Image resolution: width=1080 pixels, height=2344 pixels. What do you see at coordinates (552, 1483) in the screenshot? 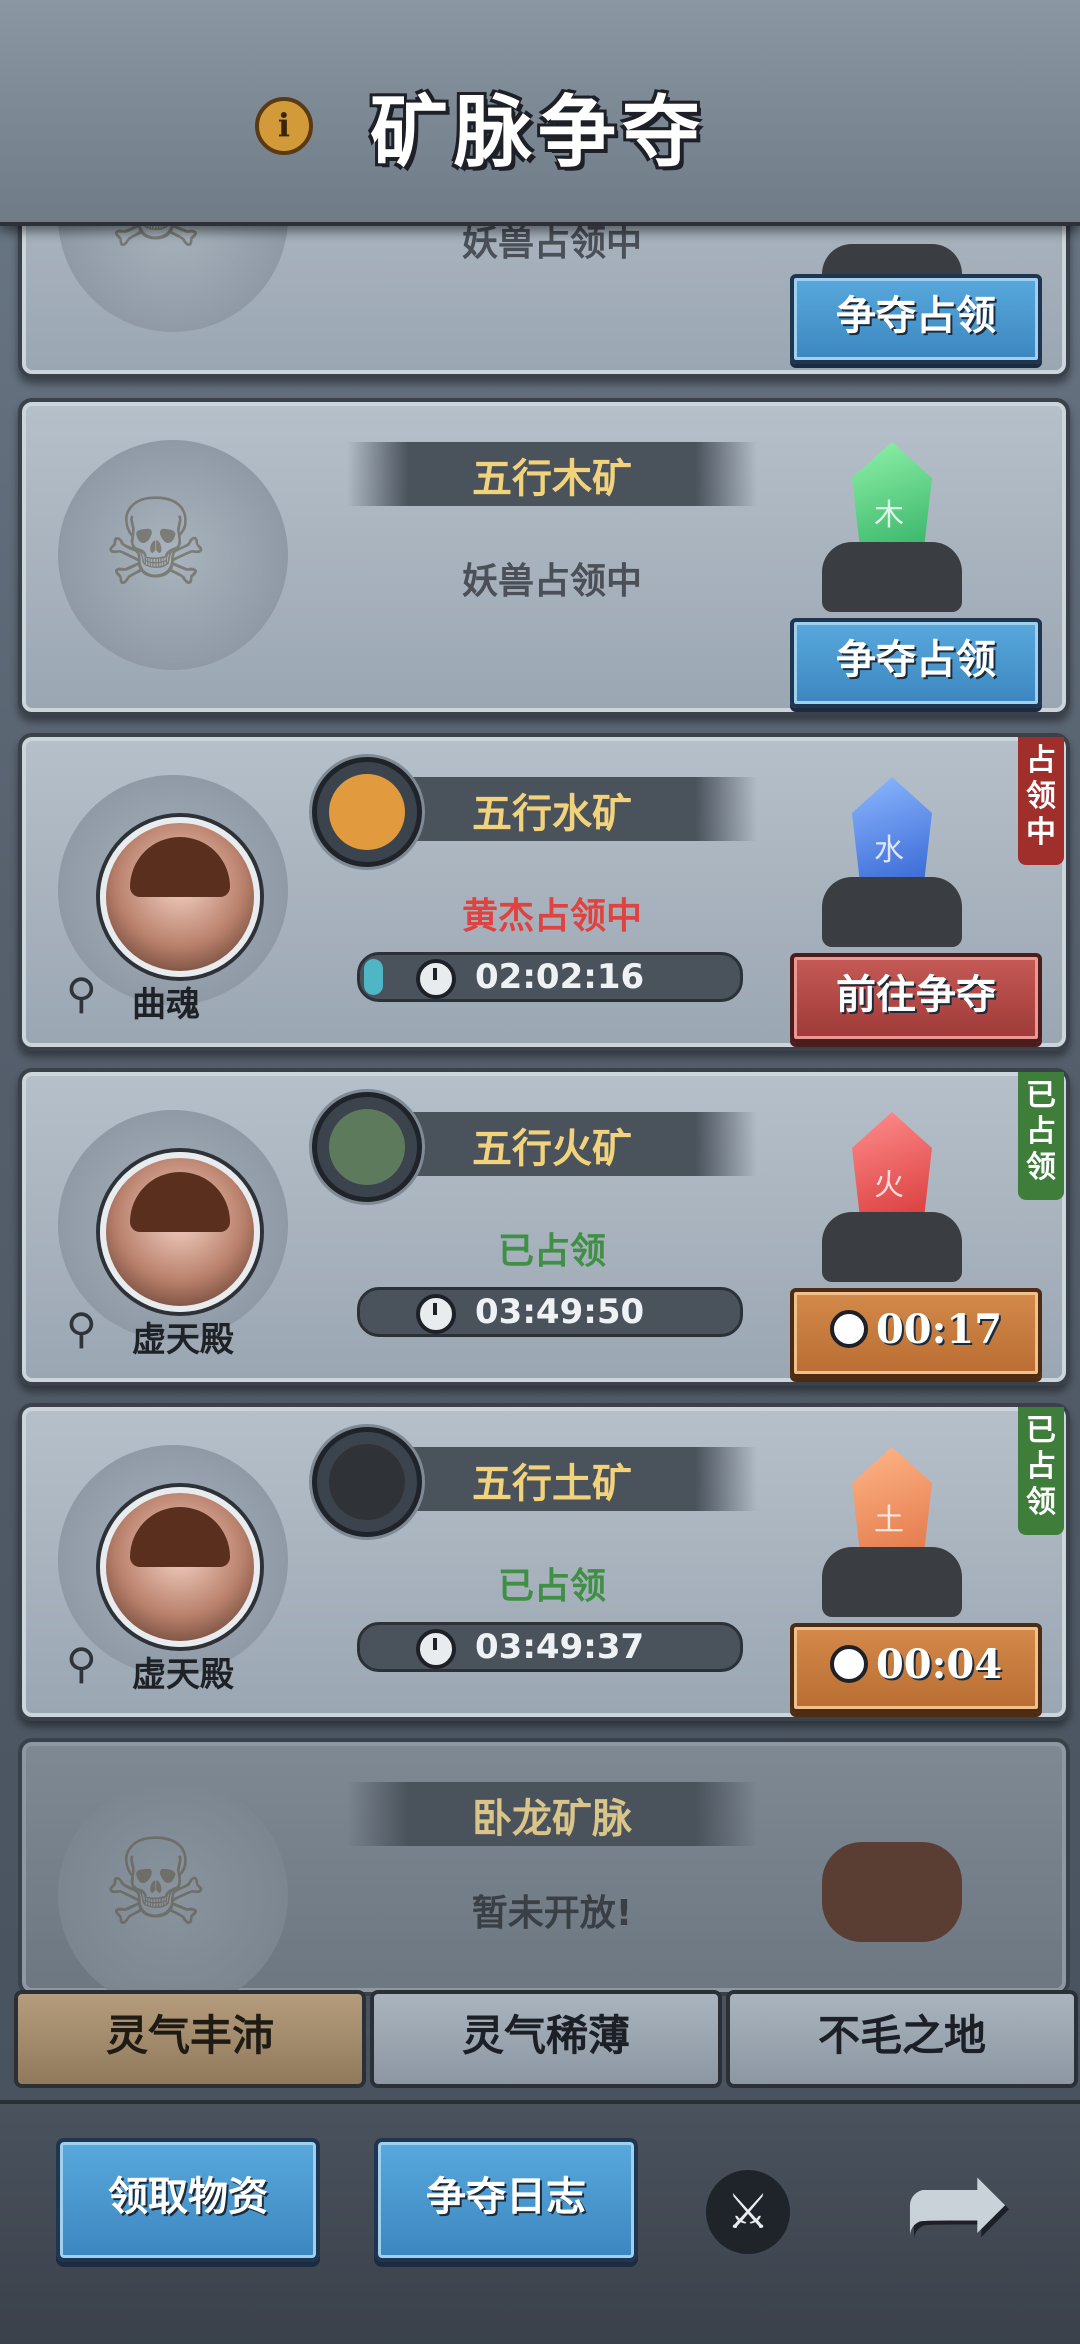
I see `mine-name: 五行土矿` at bounding box center [552, 1483].